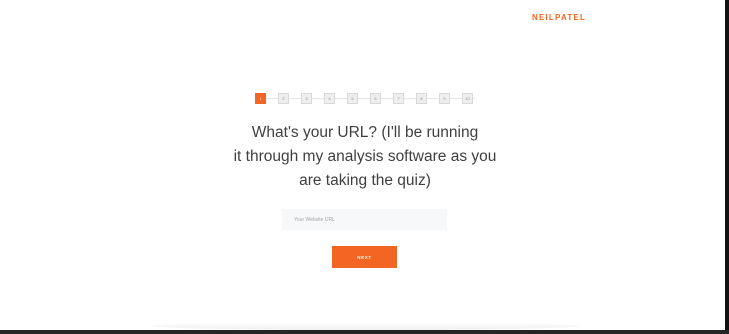 Image resolution: width=729 pixels, height=334 pixels. I want to click on step-6: 6, so click(375, 98).